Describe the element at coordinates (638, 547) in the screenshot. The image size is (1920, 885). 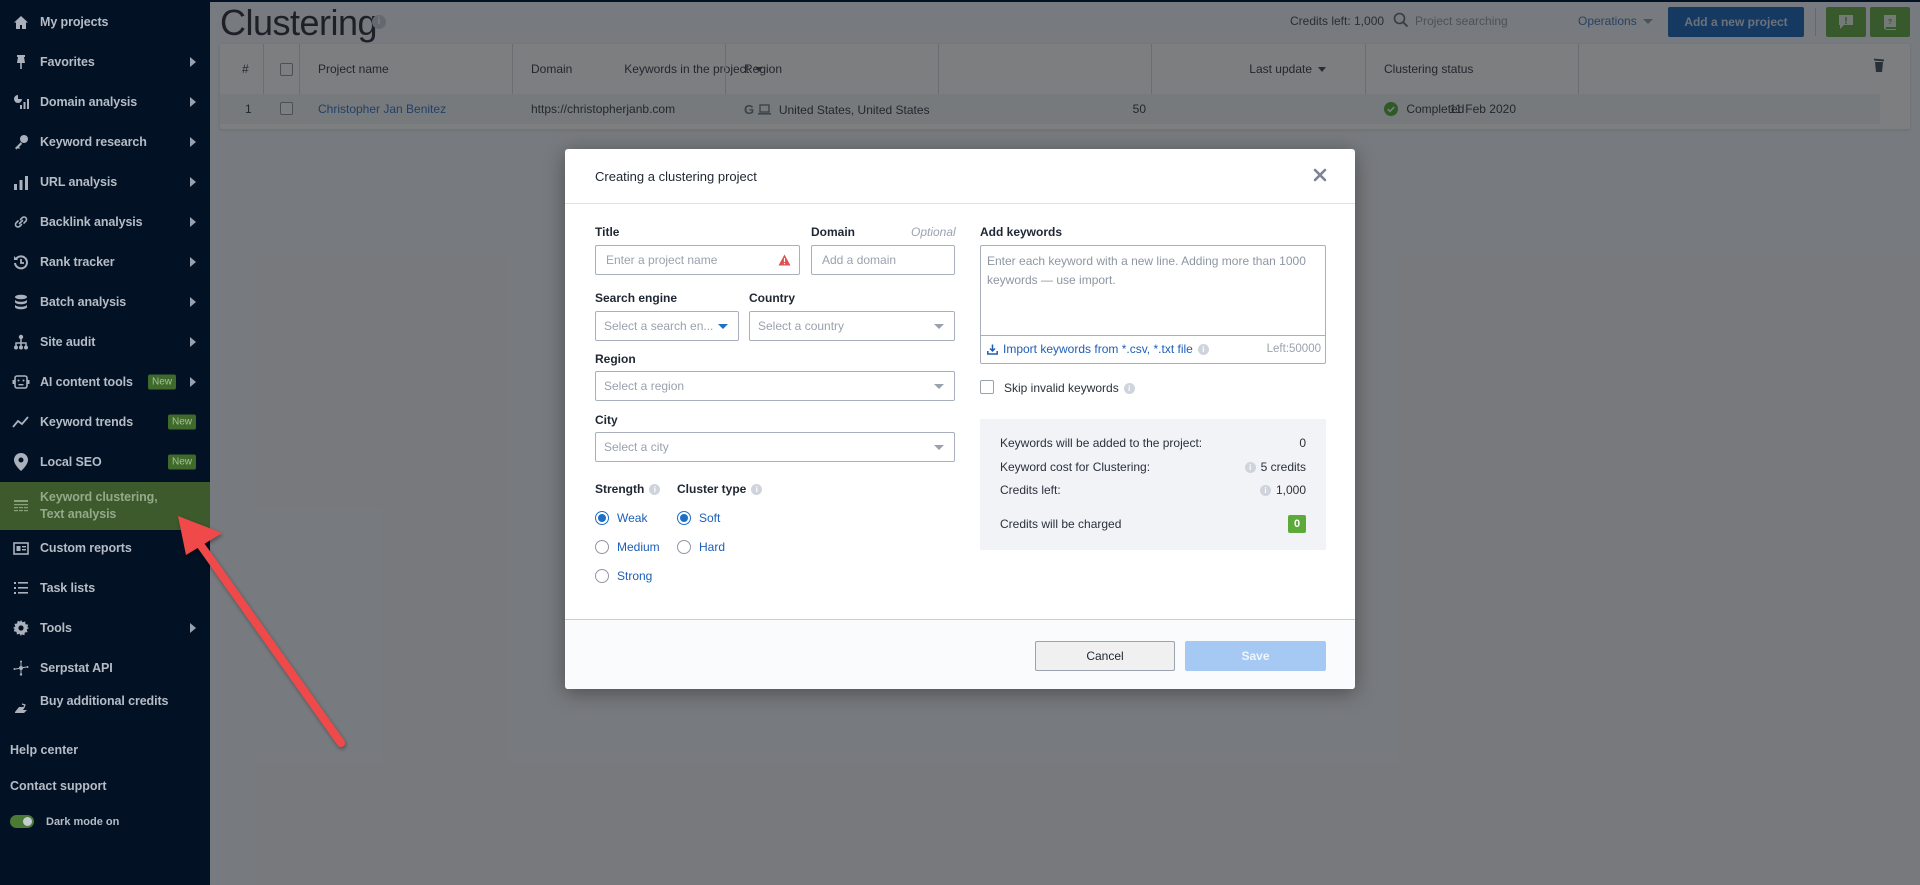
I see `strength-medium-label: Medium` at that location.